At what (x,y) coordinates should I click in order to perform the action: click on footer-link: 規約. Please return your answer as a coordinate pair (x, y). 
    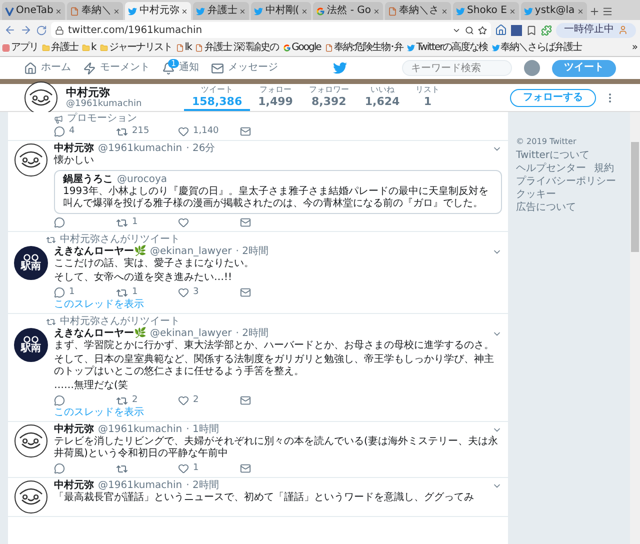
    Looking at the image, I should click on (604, 168).